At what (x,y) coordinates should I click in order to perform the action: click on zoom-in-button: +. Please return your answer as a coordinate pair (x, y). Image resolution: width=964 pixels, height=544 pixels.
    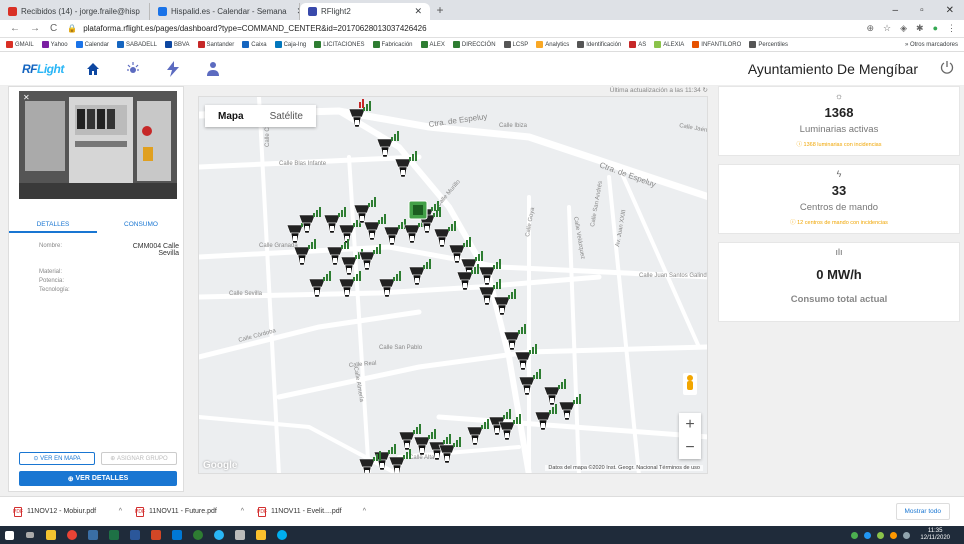
    Looking at the image, I should click on (689, 425).